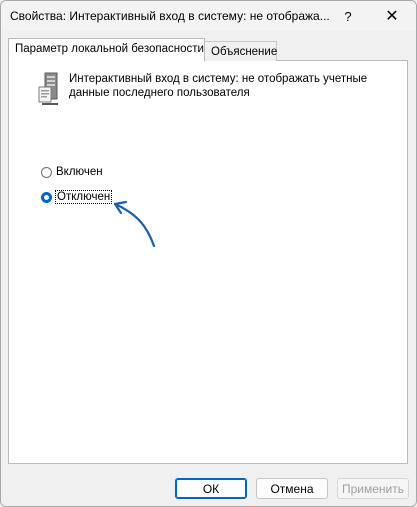 This screenshot has width=417, height=507. I want to click on tab-local-security-setting: Параметр локальной безопасности, so click(106, 49).